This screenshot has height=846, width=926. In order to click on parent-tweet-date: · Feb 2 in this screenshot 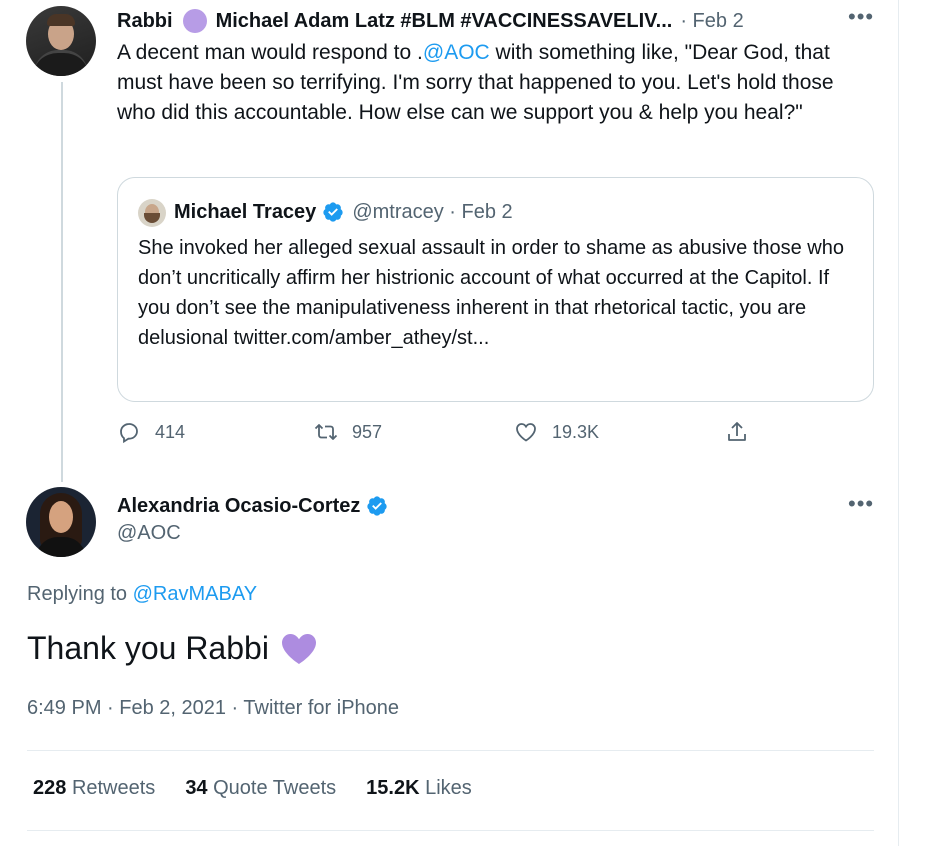, I will do `click(711, 21)`.